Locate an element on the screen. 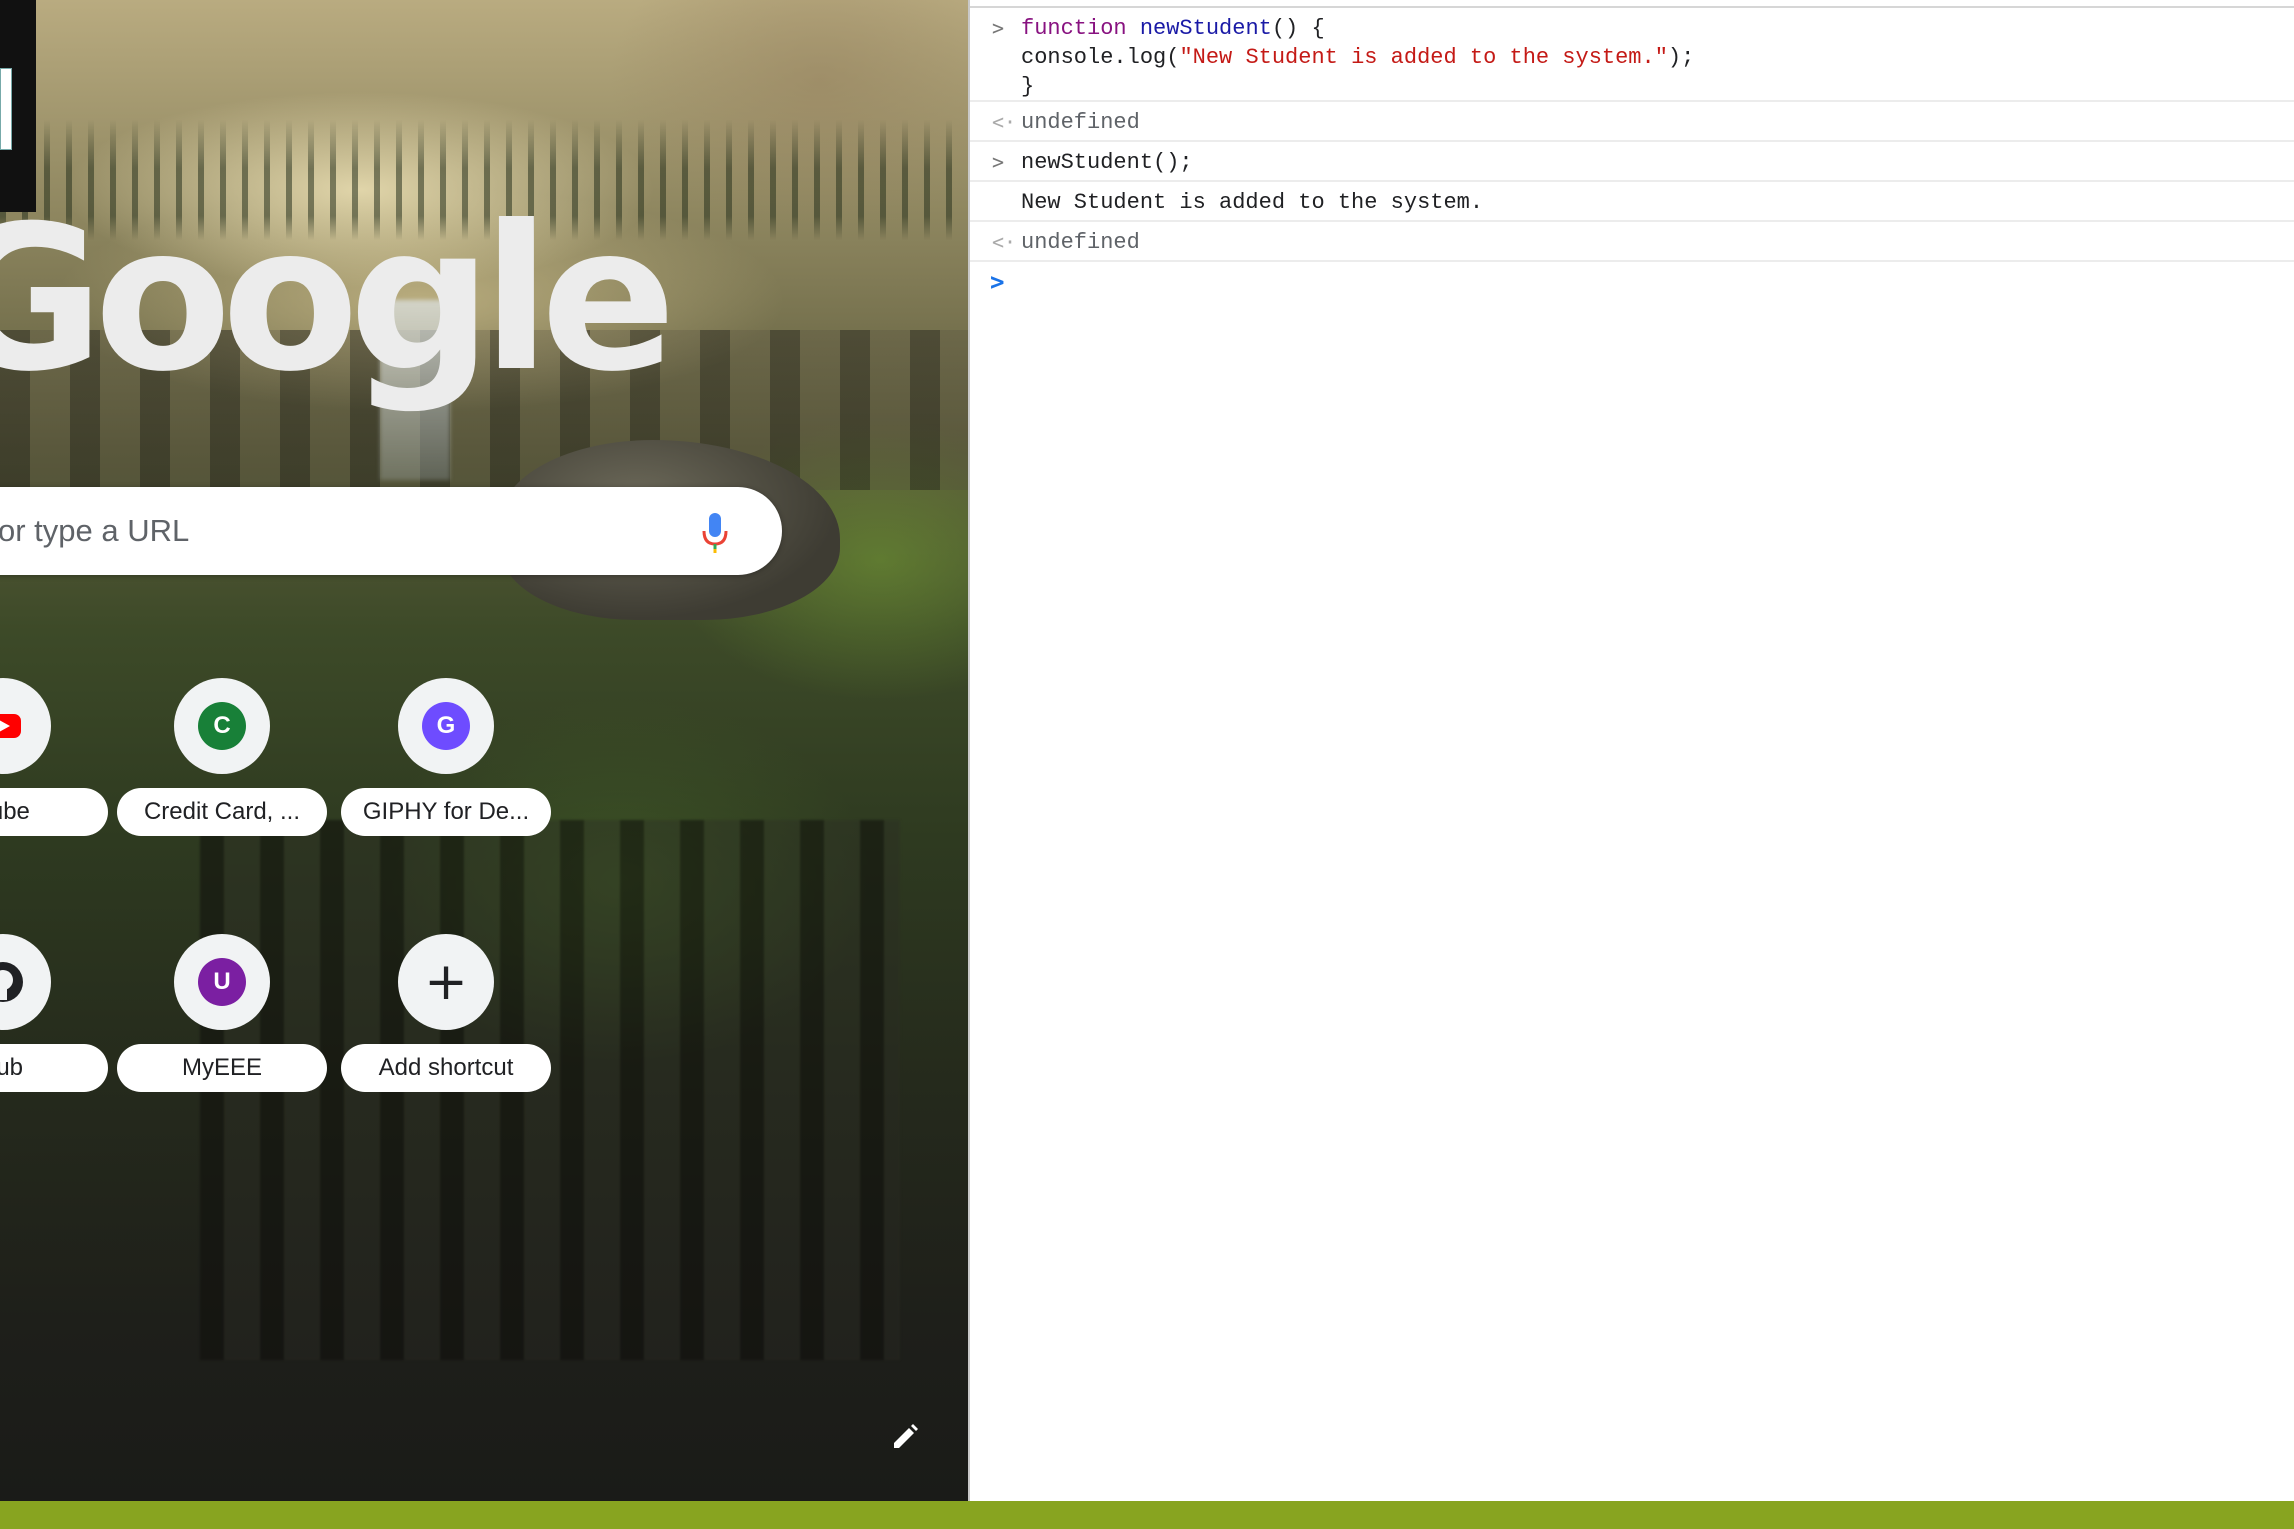 The height and width of the screenshot is (1529, 2294). shortcut-label: Tube is located at coordinates (54, 812).